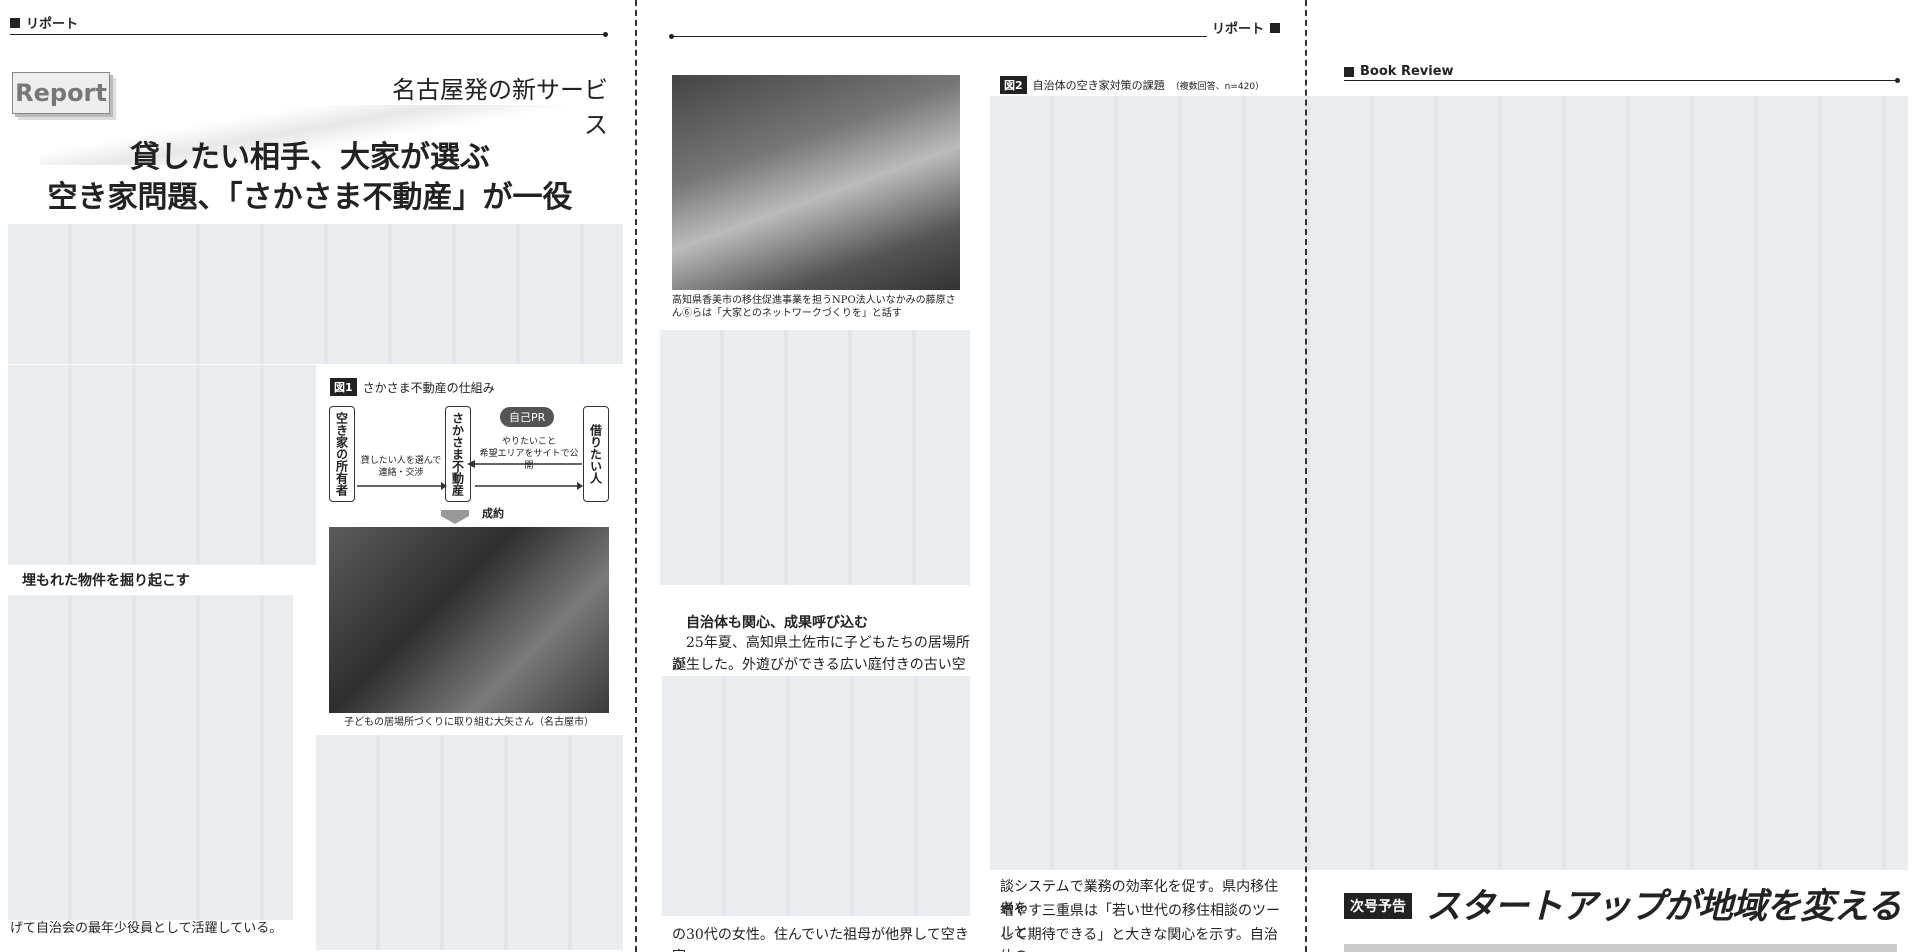 This screenshot has width=1914, height=952. Describe the element at coordinates (816, 182) in the screenshot. I see `photo-npo-members` at that location.